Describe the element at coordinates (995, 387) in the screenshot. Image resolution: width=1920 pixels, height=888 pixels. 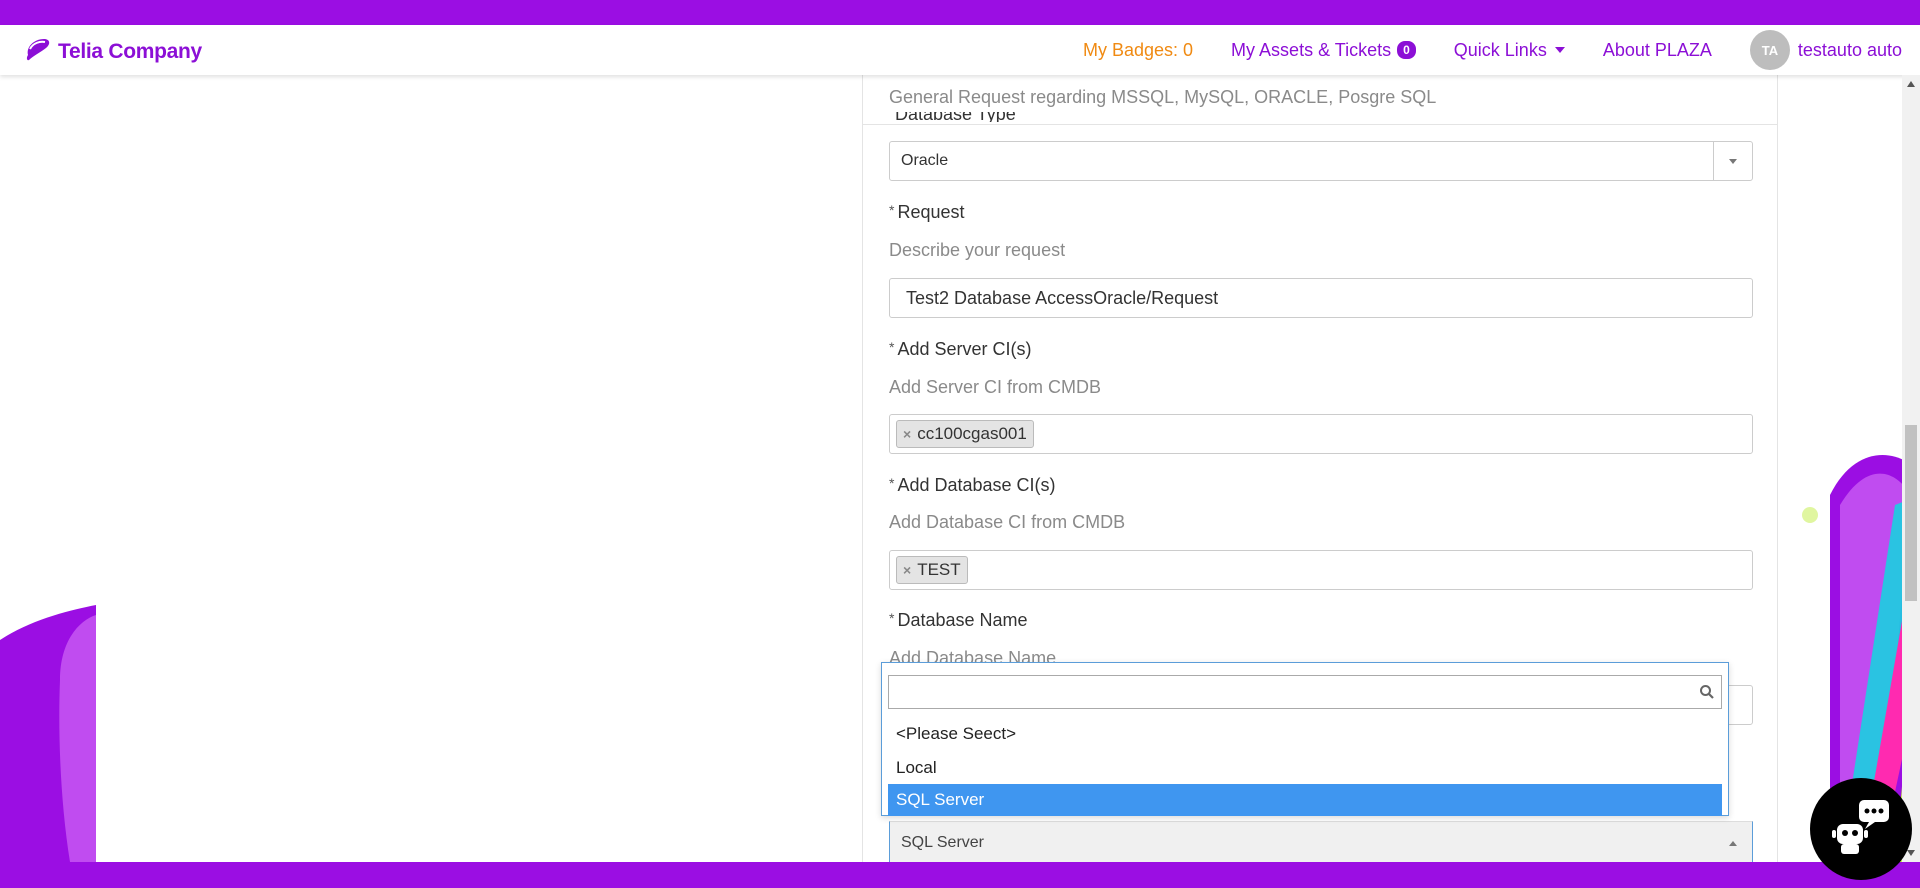
I see `server-ci-hint: Add Server CI from CMDB` at that location.